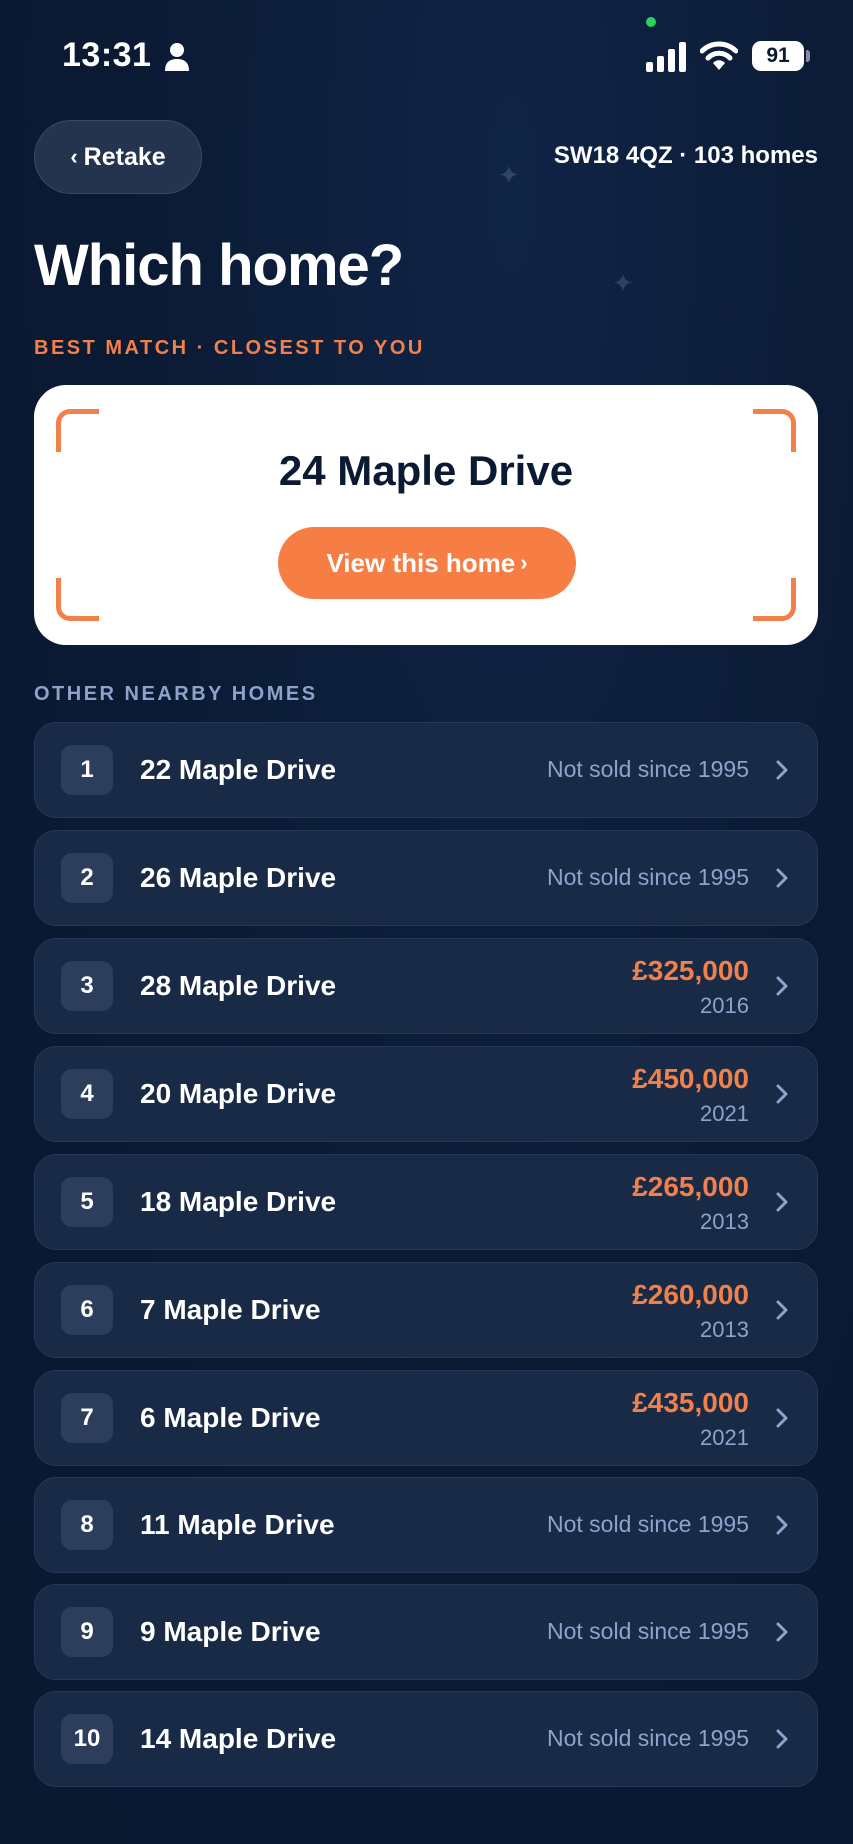  Describe the element at coordinates (690, 1402) in the screenshot. I see `sale-price: £435,000` at that location.